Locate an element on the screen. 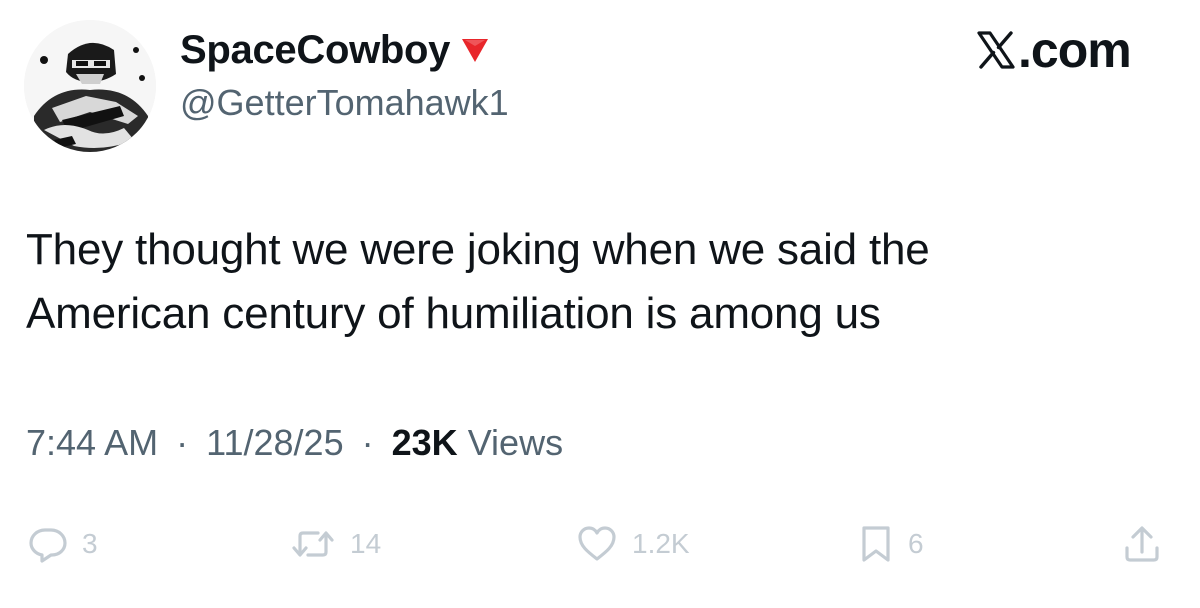 The image size is (1200, 608). repost-button: 14 is located at coordinates (335, 544).